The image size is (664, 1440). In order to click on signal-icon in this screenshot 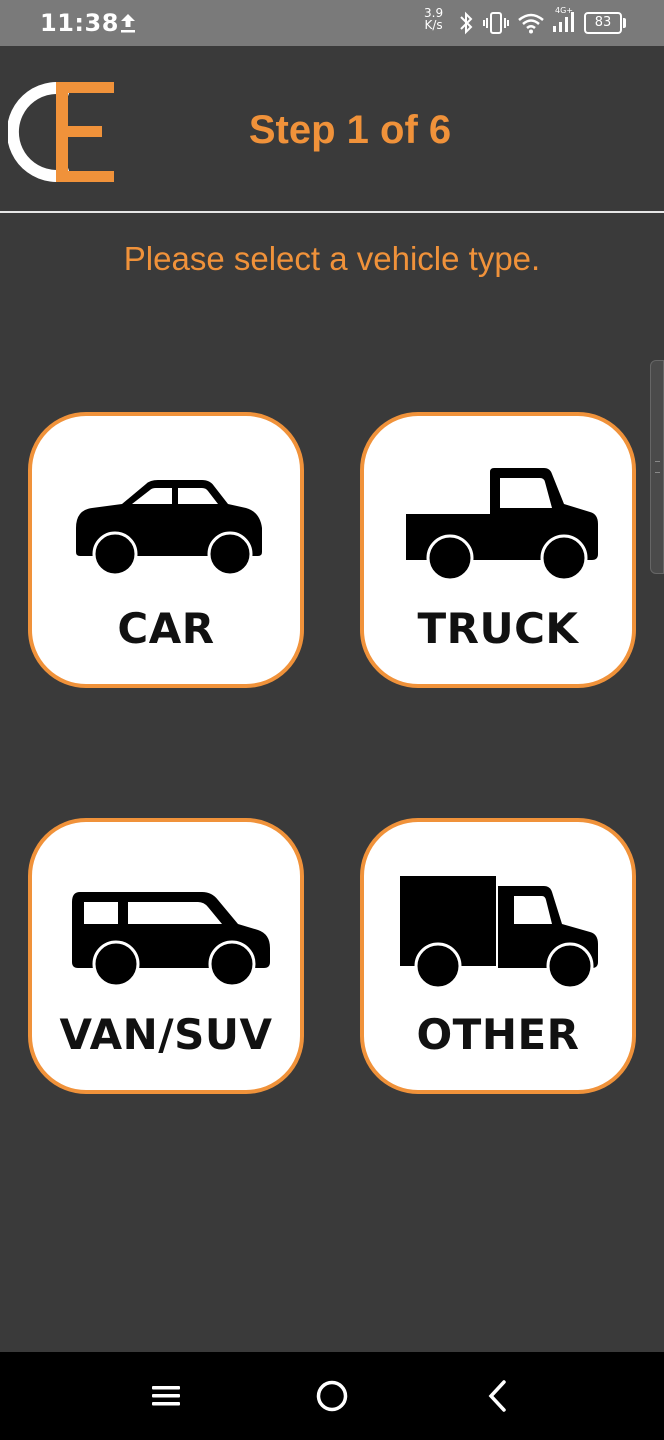, I will do `click(563, 22)`.